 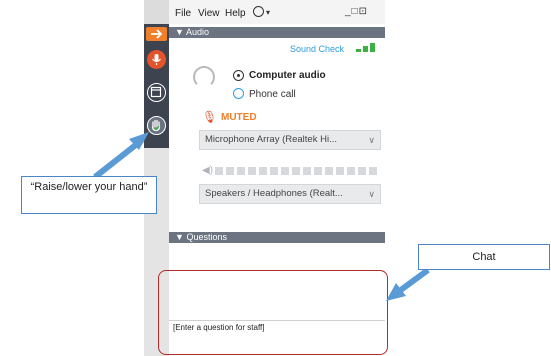 I want to click on raise-hand-arrow, so click(x=118, y=158).